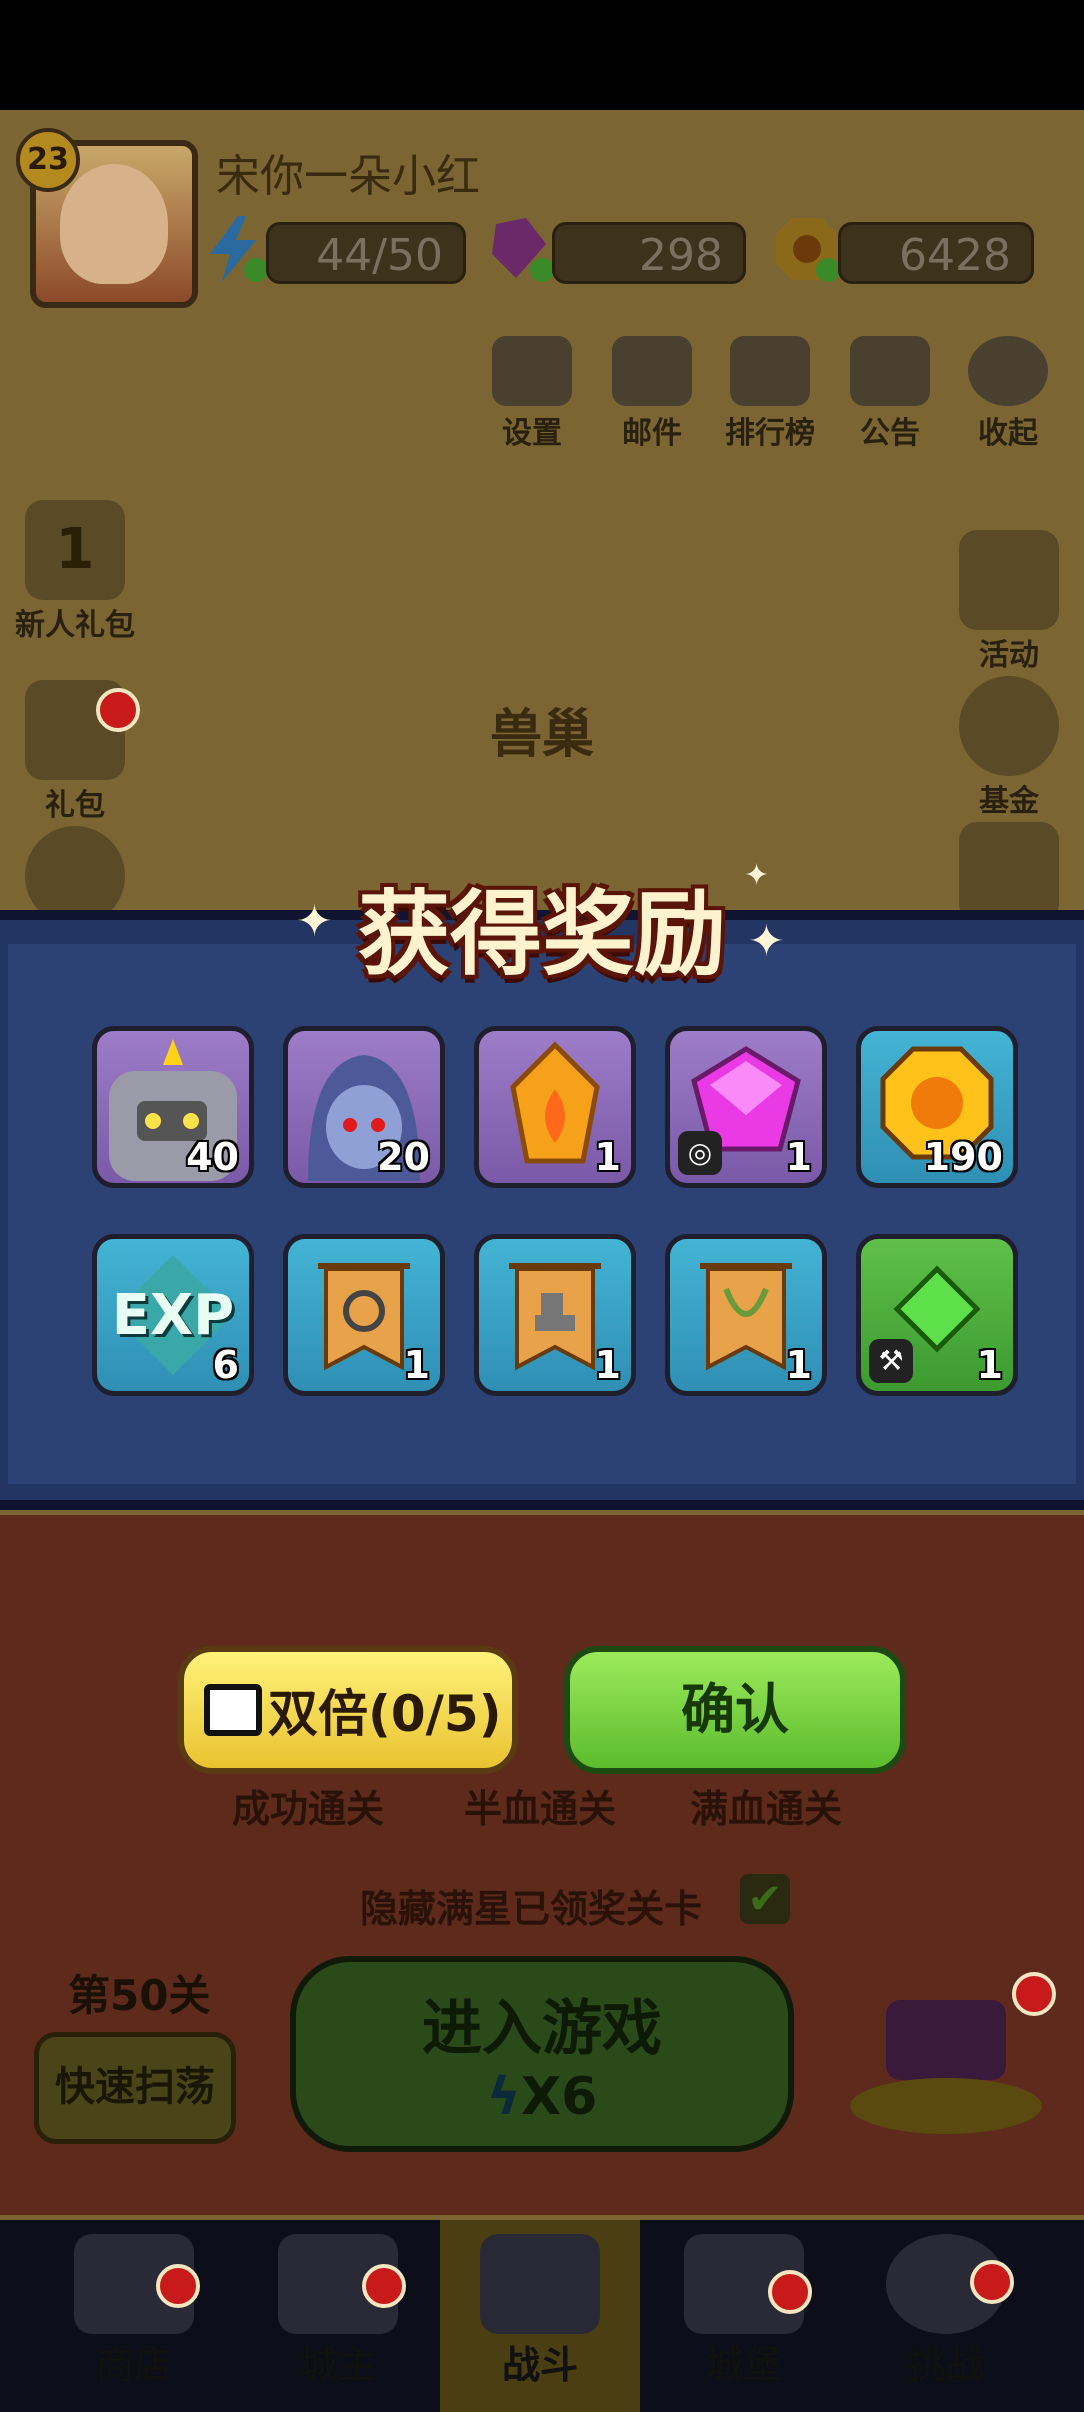 The height and width of the screenshot is (2412, 1084). Describe the element at coordinates (652, 433) in the screenshot. I see `mail-label: 邮件` at that location.